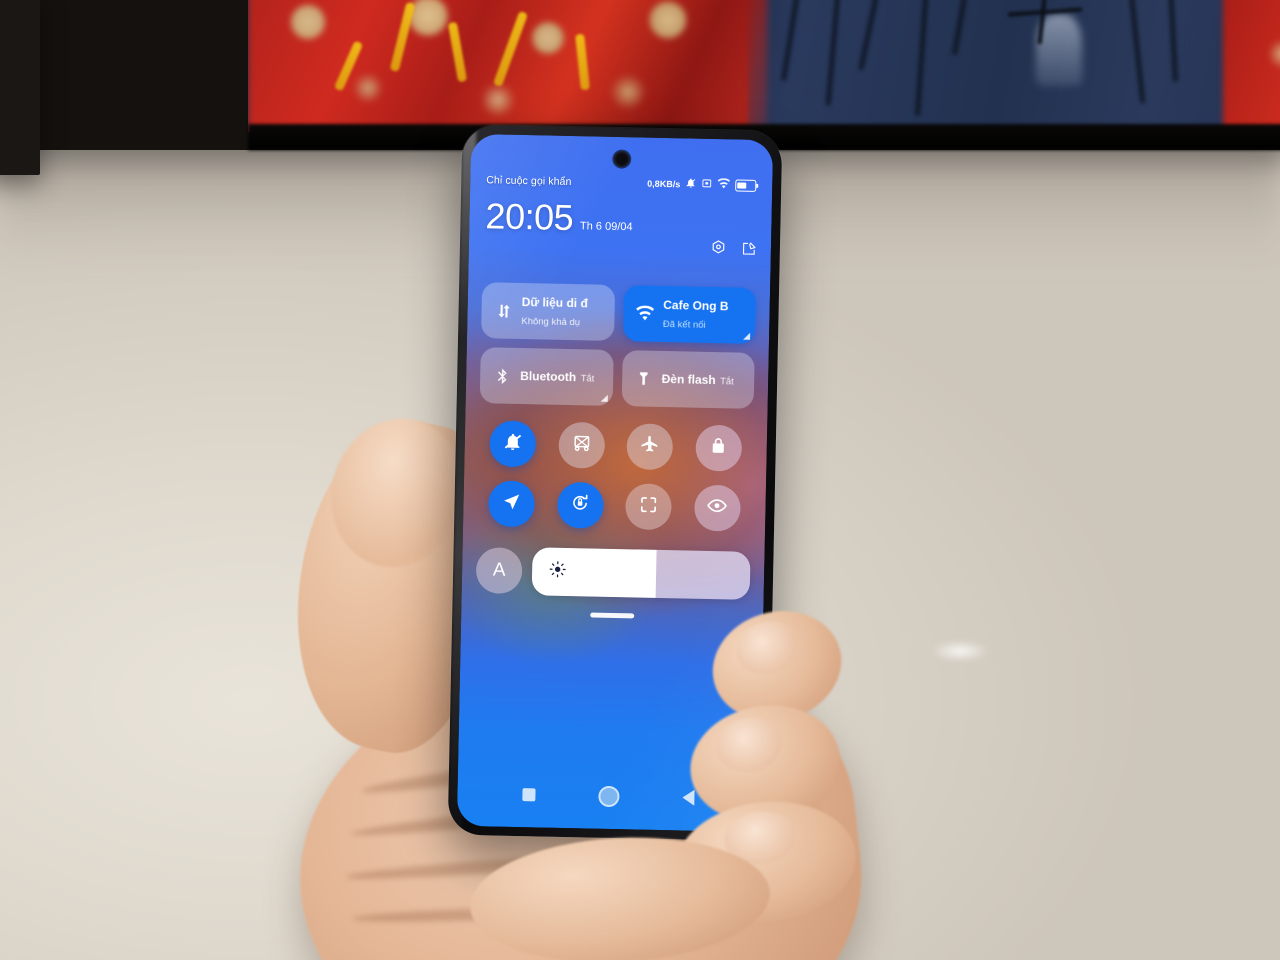 Image resolution: width=1280 pixels, height=960 pixels. Describe the element at coordinates (615, 476) in the screenshot. I see `quick-toggle-row` at that location.